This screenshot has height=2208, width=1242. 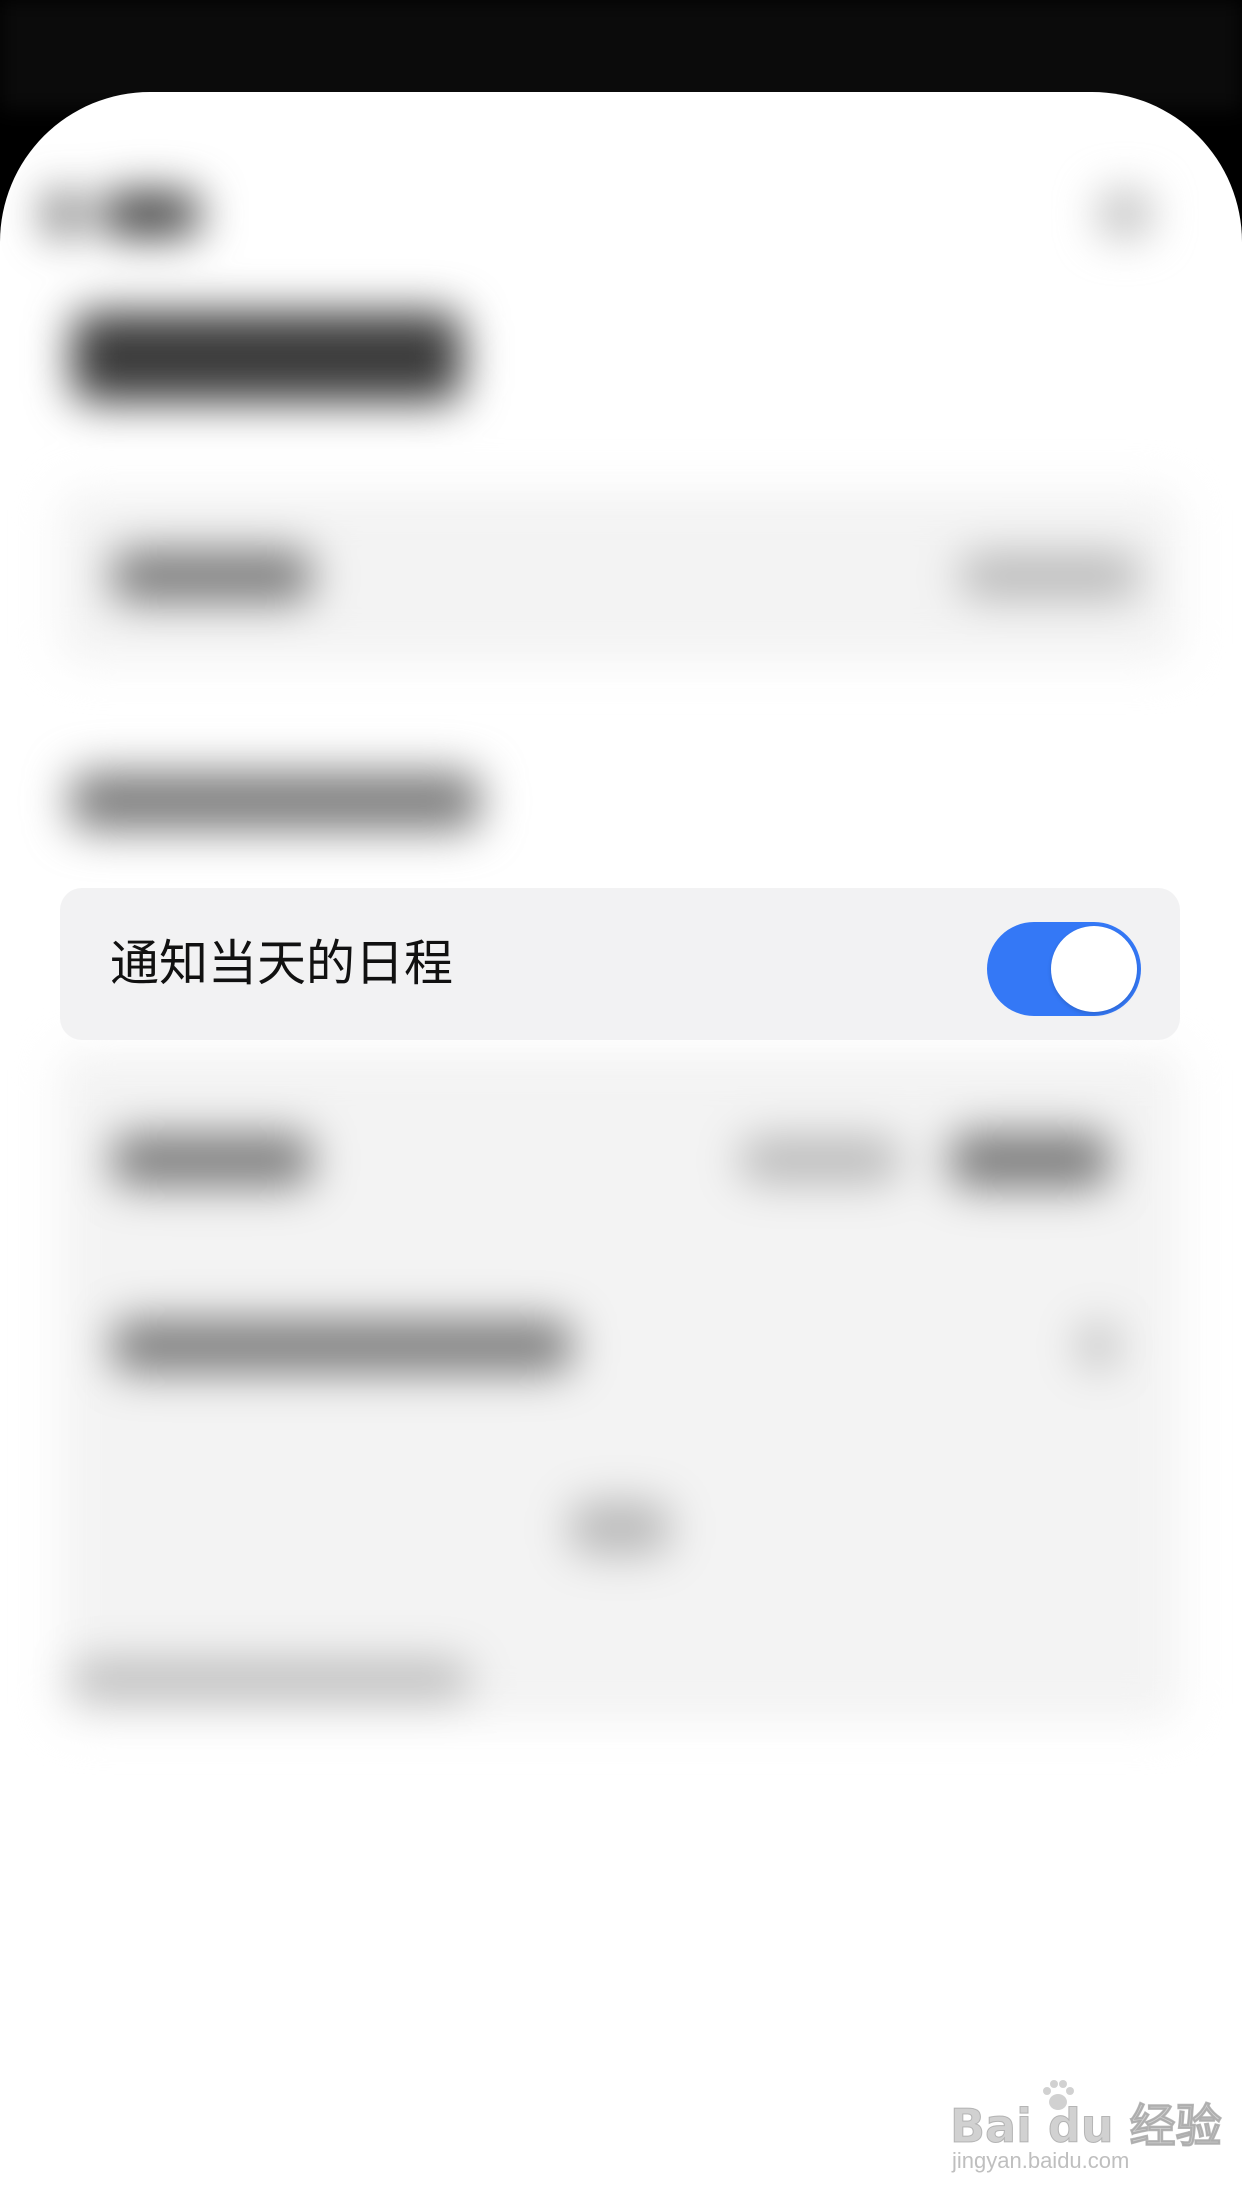 I want to click on blurred-row-2-value, so click(x=1030, y=1160).